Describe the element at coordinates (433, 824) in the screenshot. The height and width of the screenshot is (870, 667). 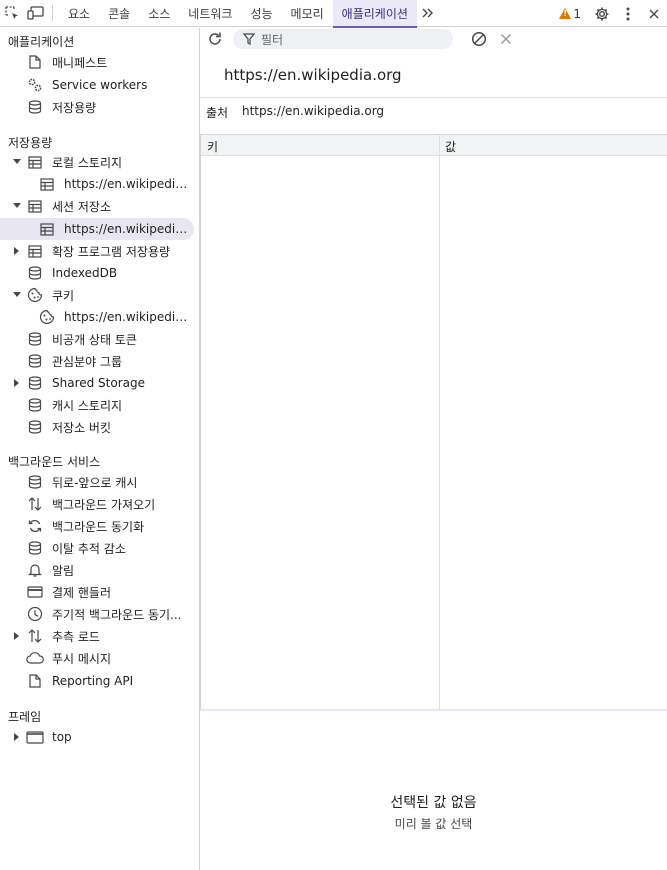
I see `empty-preview-subtitle: 미리 볼 값 선택` at that location.